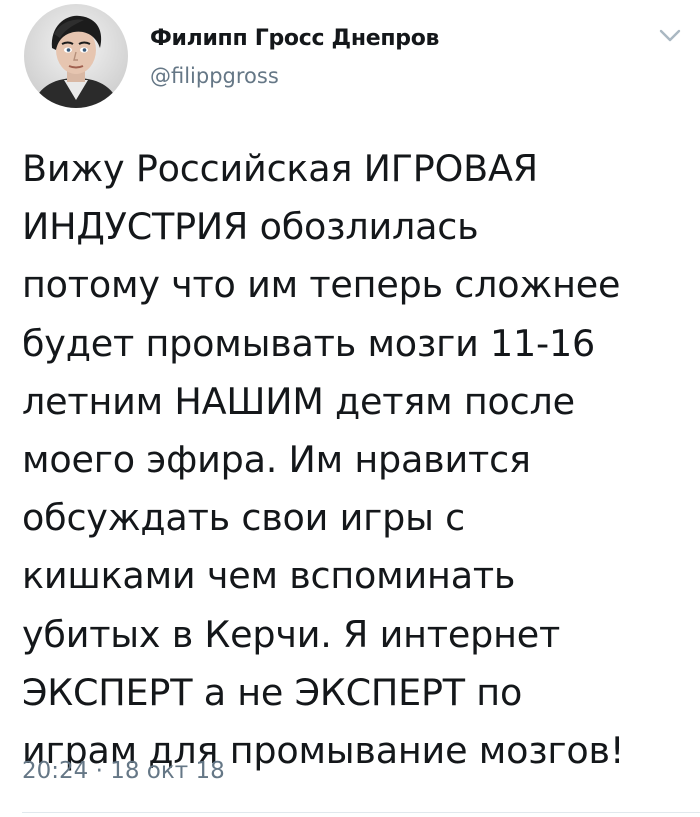 The height and width of the screenshot is (817, 700). I want to click on tweet-text-line: кишками чем вспоминать, so click(269, 576).